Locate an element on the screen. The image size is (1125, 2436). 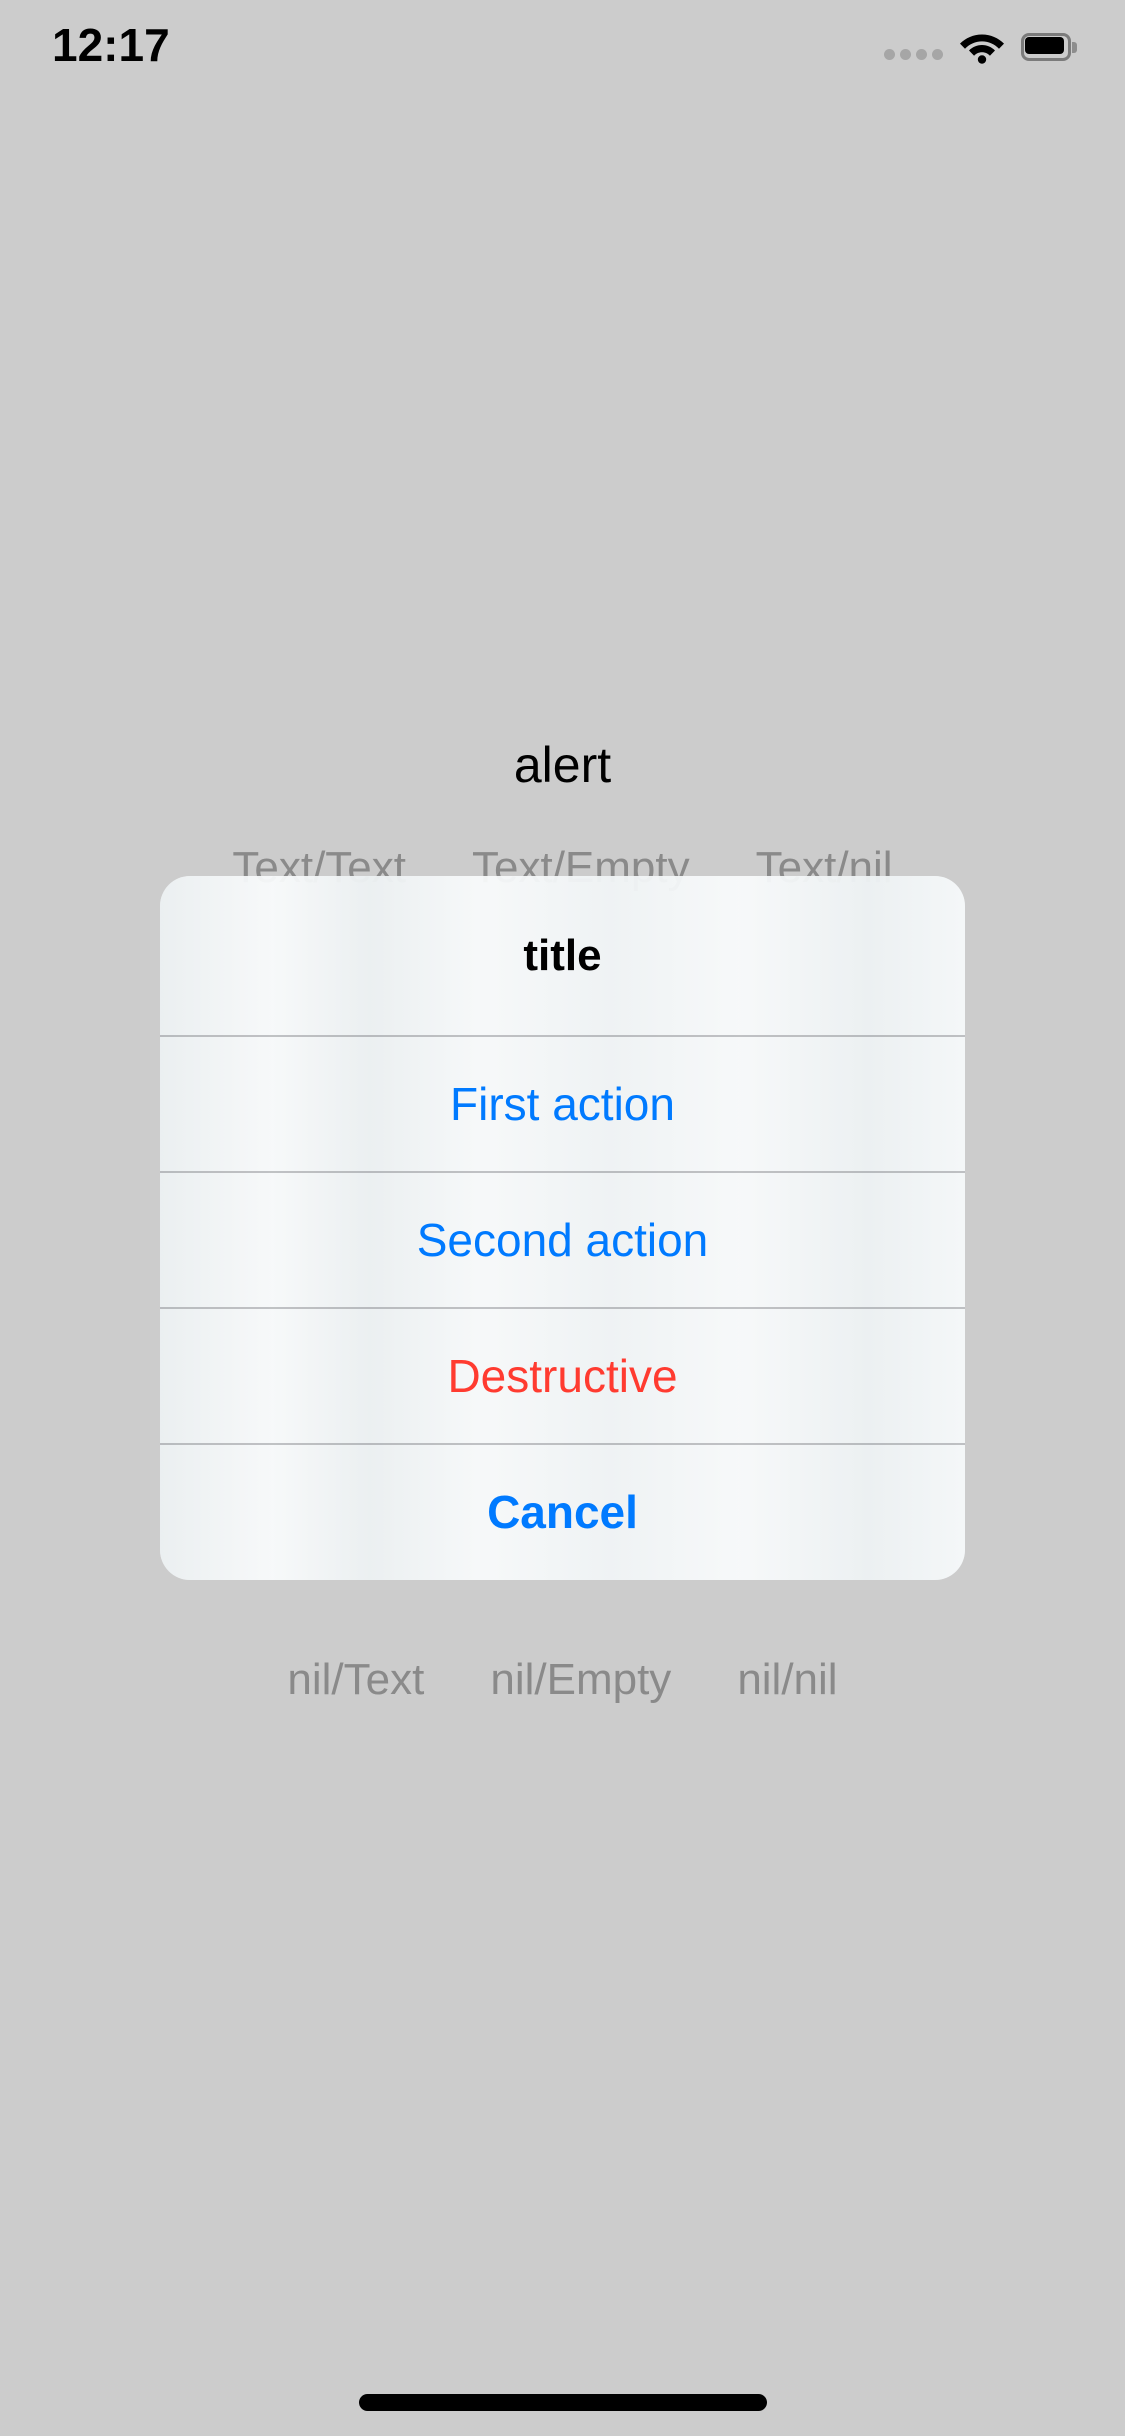
home-indicator is located at coordinates (562, 2402).